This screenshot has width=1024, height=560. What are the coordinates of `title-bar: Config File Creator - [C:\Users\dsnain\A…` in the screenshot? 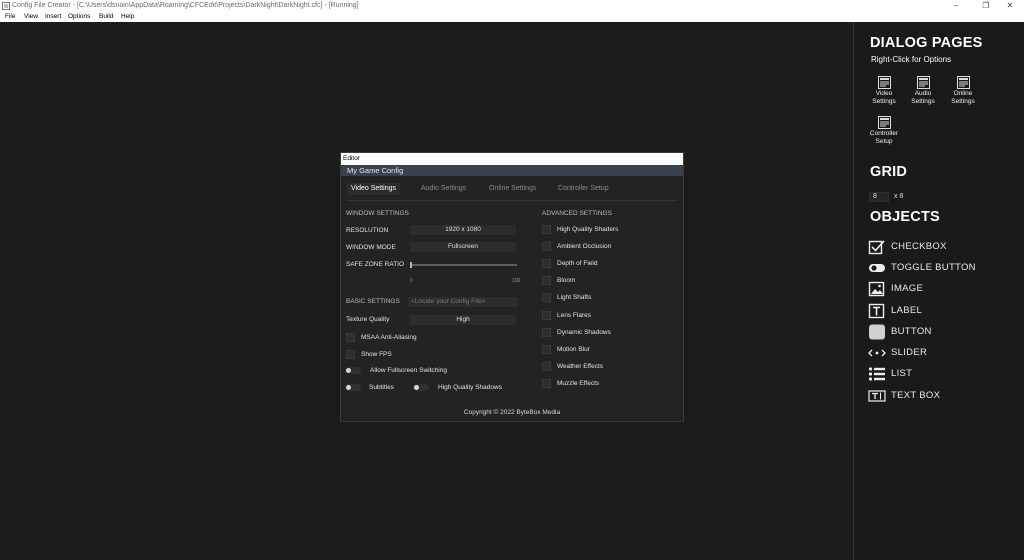 It's located at (512, 6).